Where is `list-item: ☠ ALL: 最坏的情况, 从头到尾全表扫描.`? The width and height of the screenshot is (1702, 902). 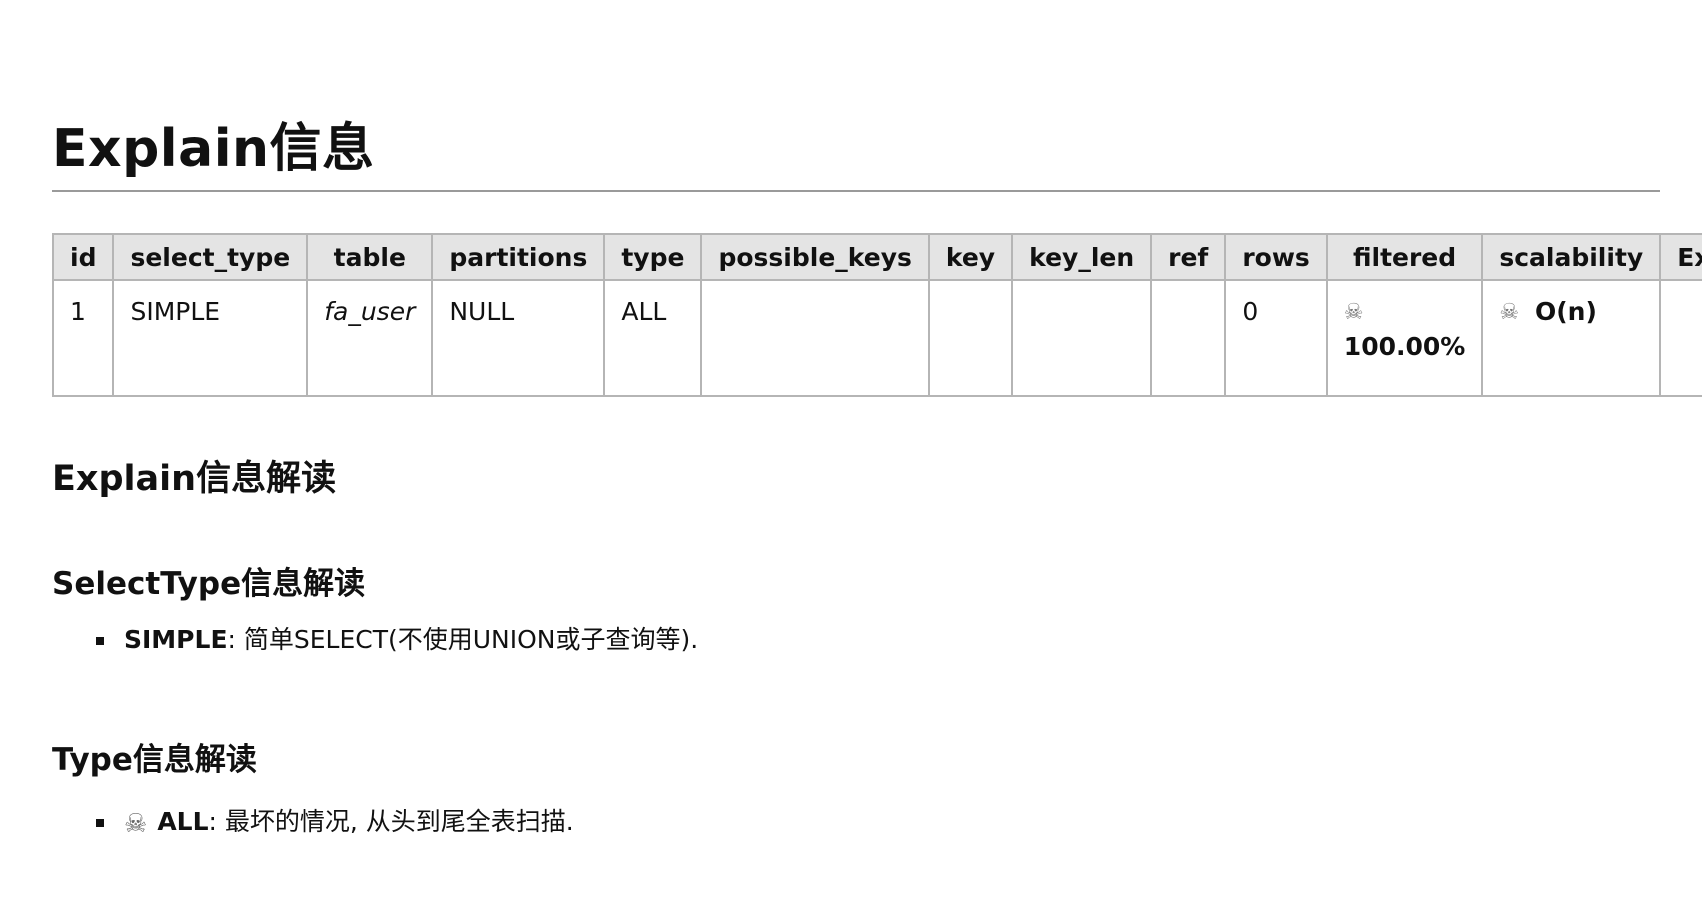
list-item: ☠ ALL: 最坏的情况, 从头到尾全表扫描. is located at coordinates (313, 823).